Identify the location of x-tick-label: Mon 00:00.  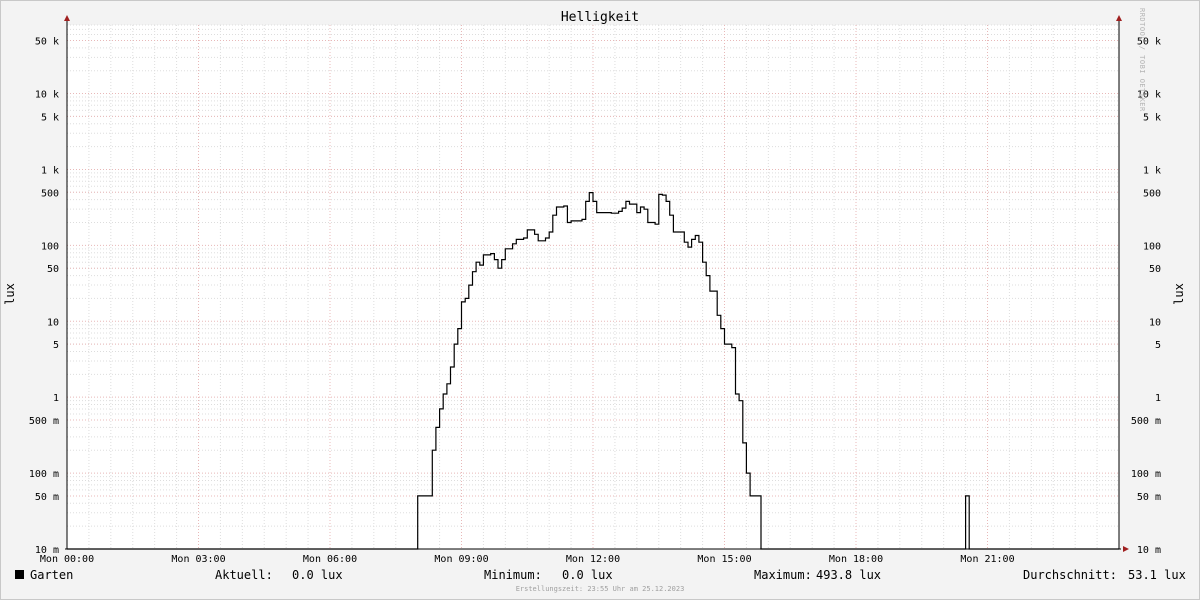
(67, 559).